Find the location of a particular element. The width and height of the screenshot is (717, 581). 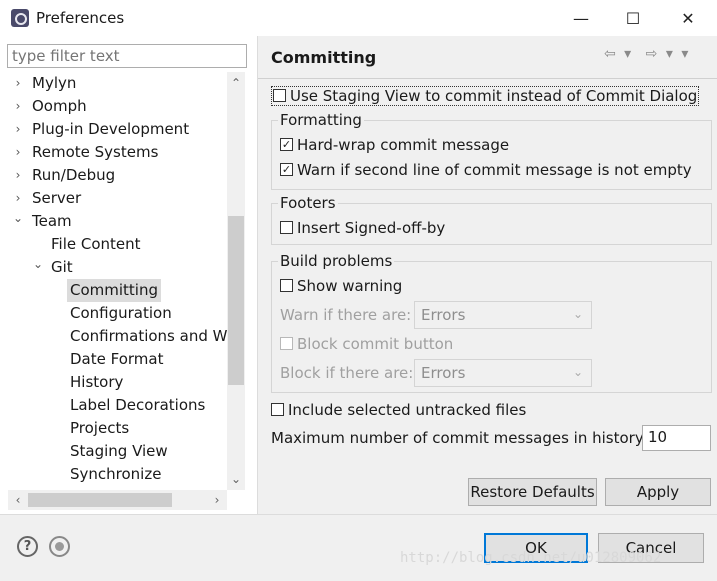

tree-item-label: Git is located at coordinates (62, 267).